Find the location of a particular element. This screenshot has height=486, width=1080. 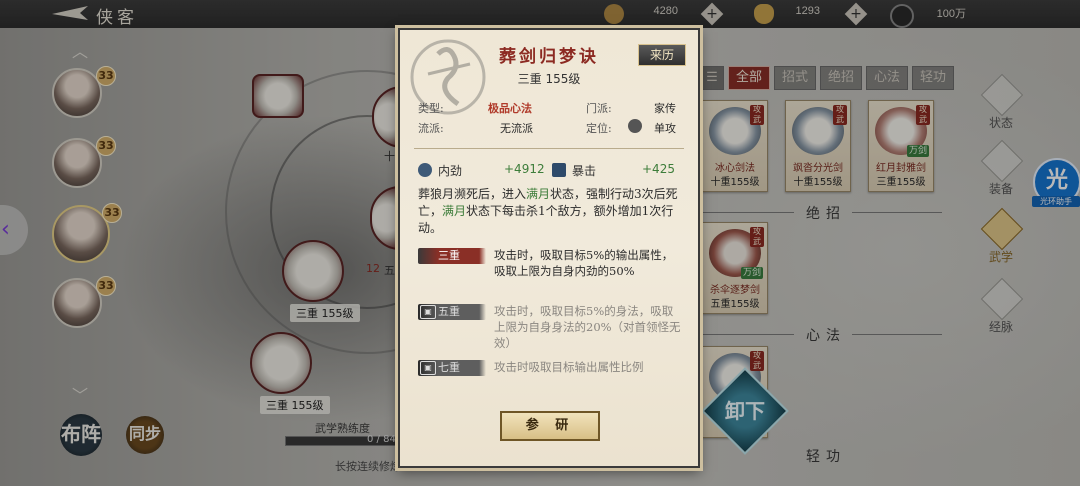

sect-label: 门派: is located at coordinates (599, 108).